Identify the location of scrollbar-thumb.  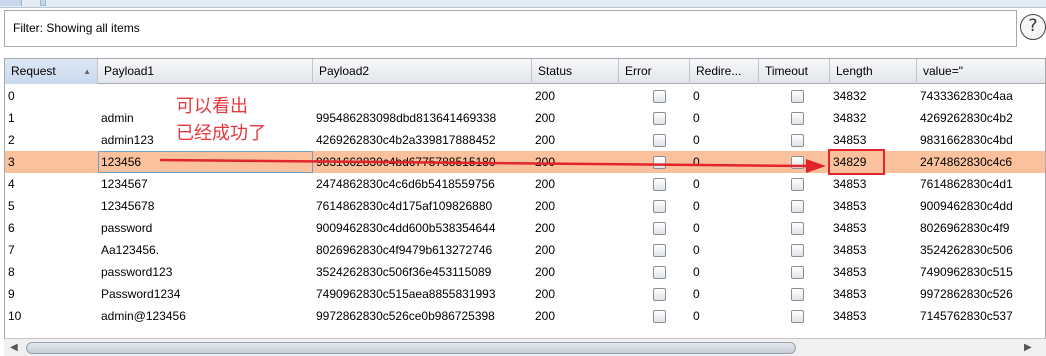
(411, 348).